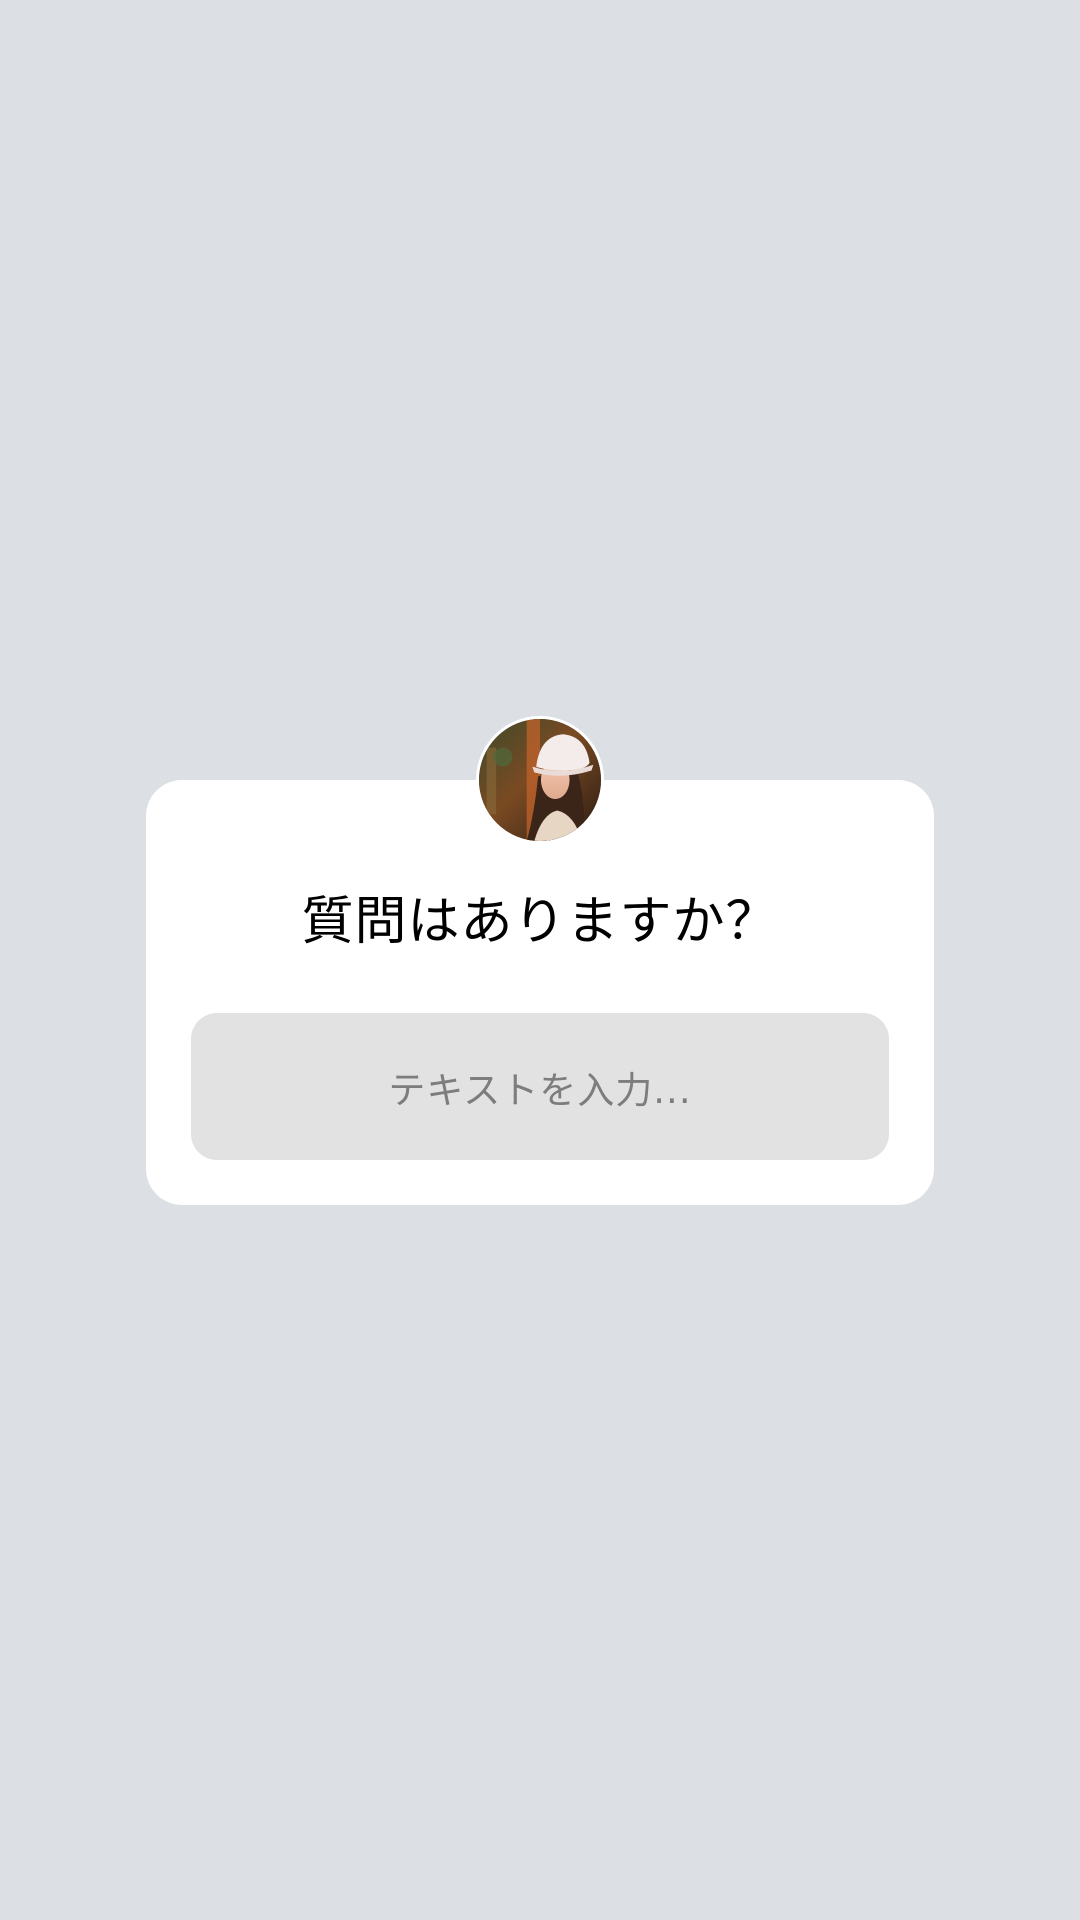  I want to click on profile-photo-icon, so click(540, 780).